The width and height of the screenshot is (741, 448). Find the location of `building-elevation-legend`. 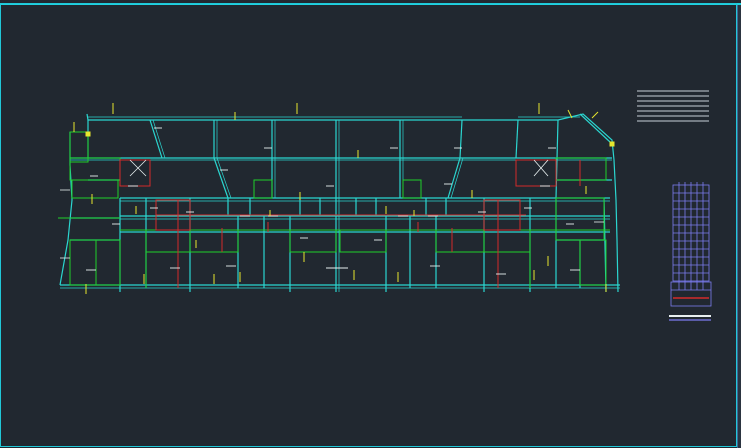

building-elevation-legend is located at coordinates (691, 244).